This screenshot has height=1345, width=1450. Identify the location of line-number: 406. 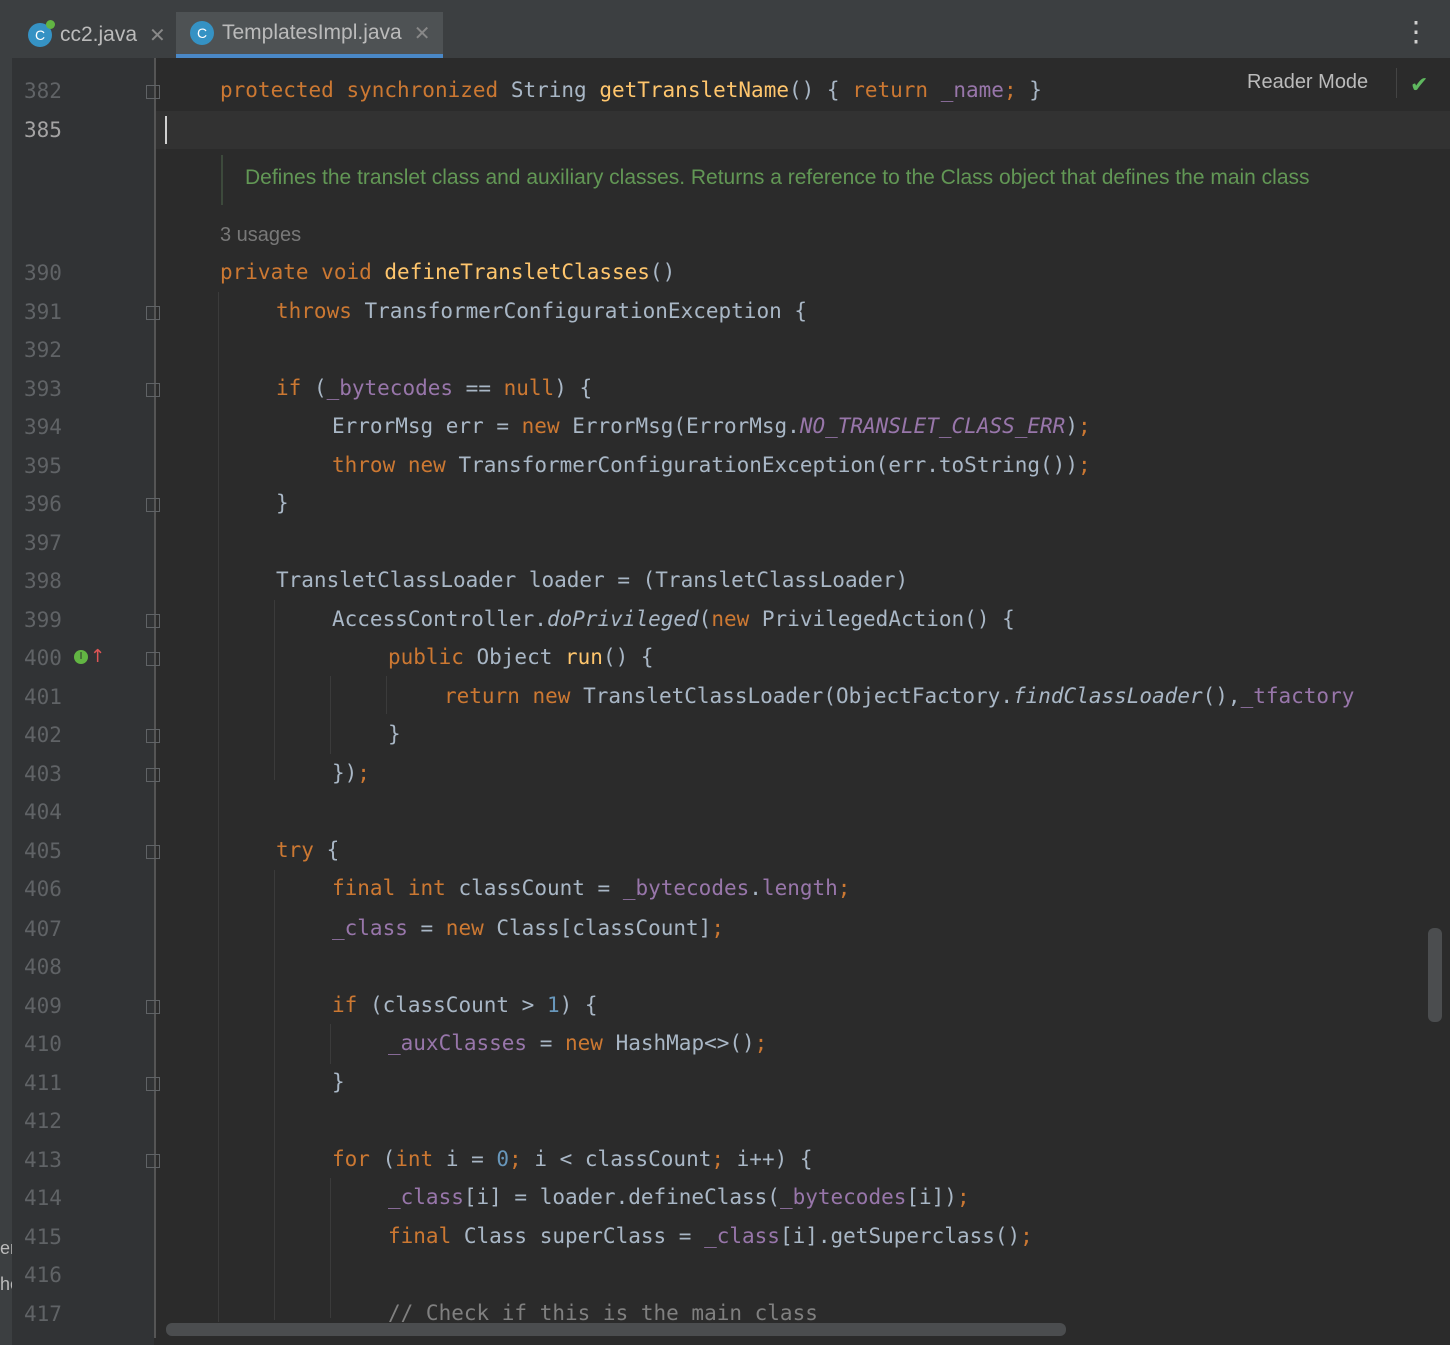
(43, 889).